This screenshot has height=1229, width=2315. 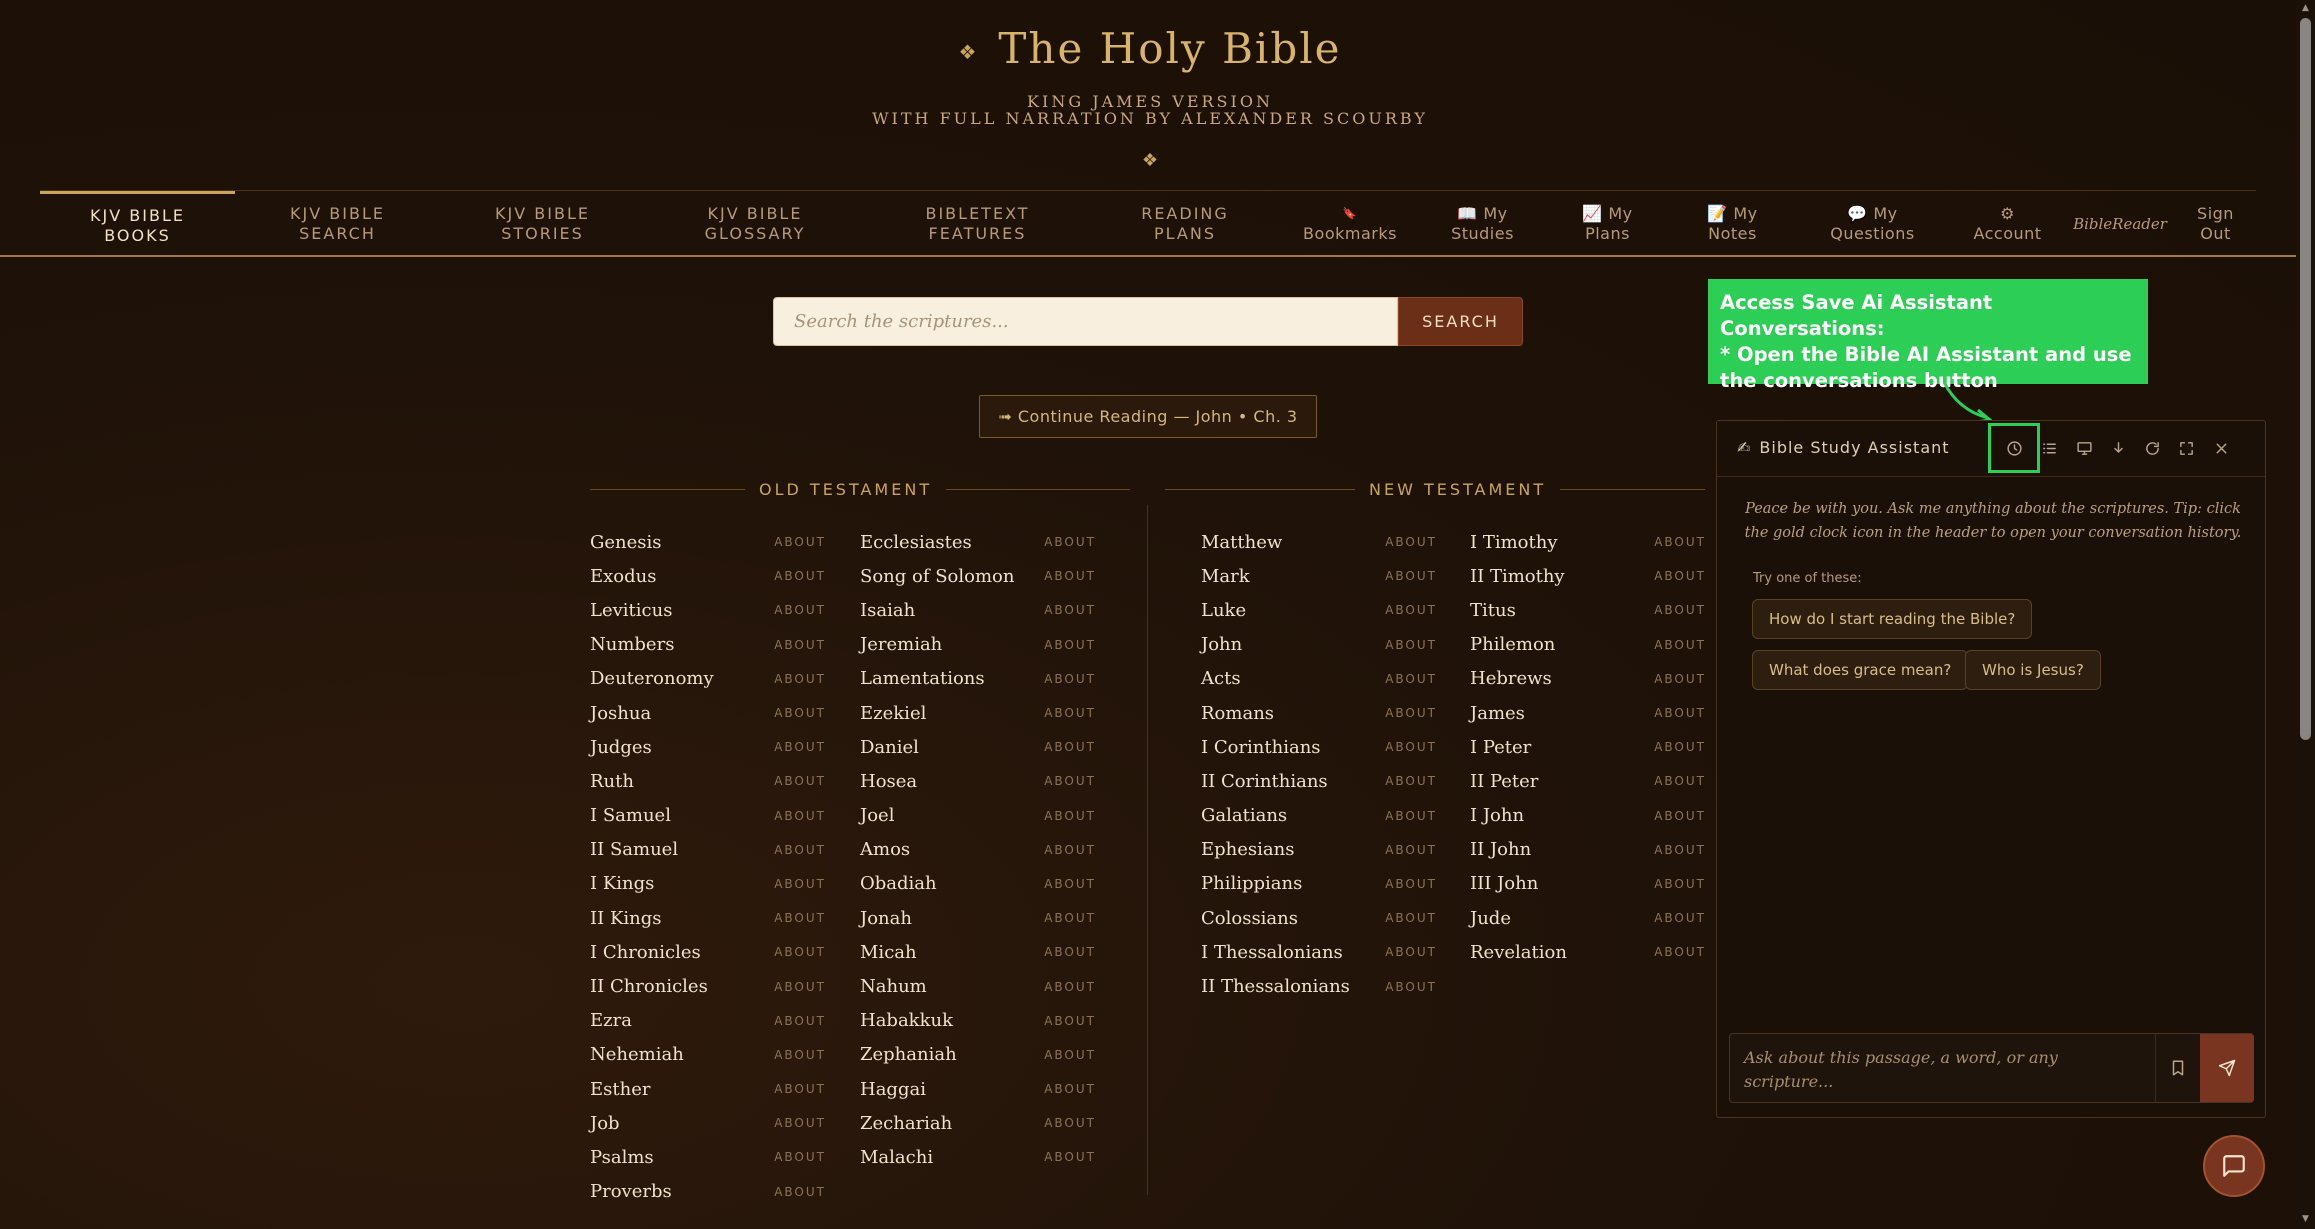 What do you see at coordinates (1860, 670) in the screenshot?
I see `suggestion-chip: What does grace mean?` at bounding box center [1860, 670].